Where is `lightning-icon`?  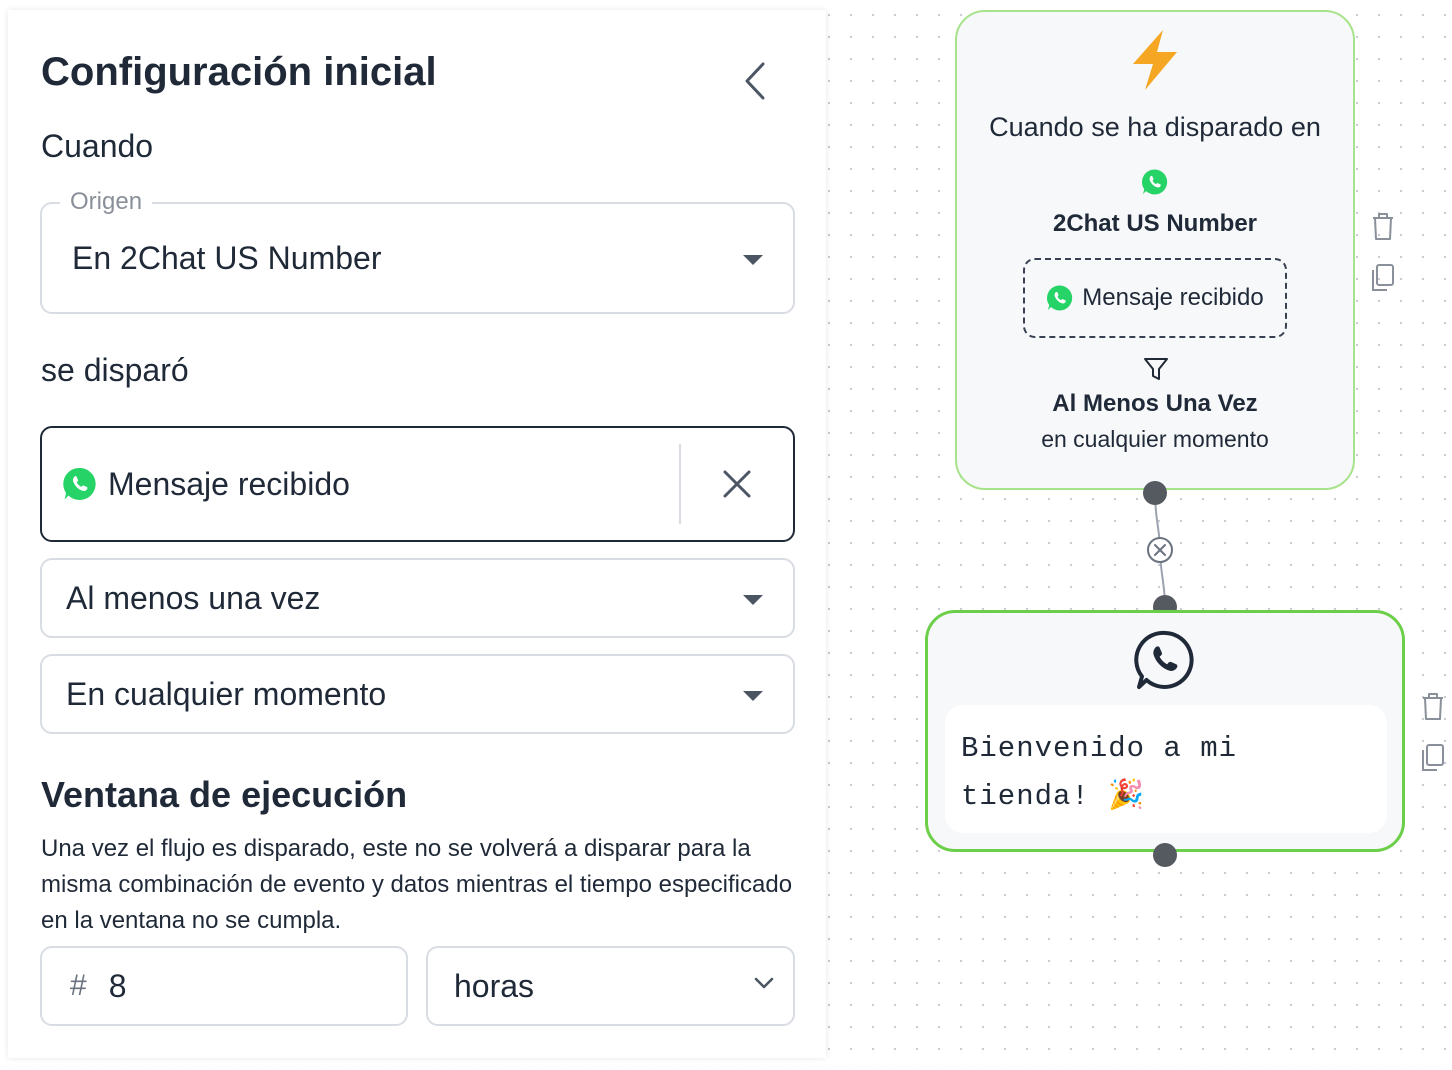
lightning-icon is located at coordinates (1155, 60).